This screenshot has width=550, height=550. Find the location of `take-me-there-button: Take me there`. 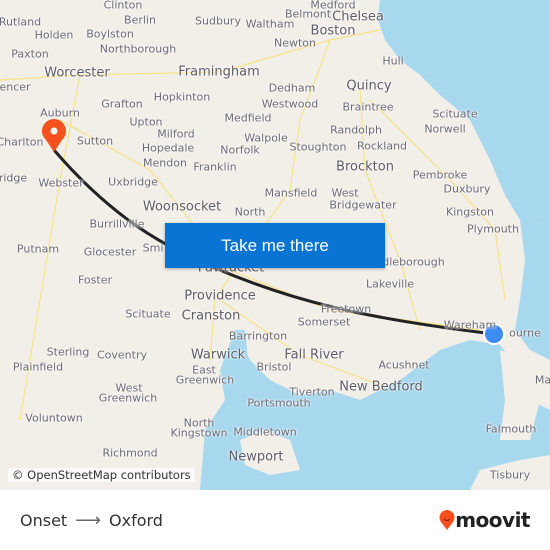

take-me-there-button: Take me there is located at coordinates (275, 245).